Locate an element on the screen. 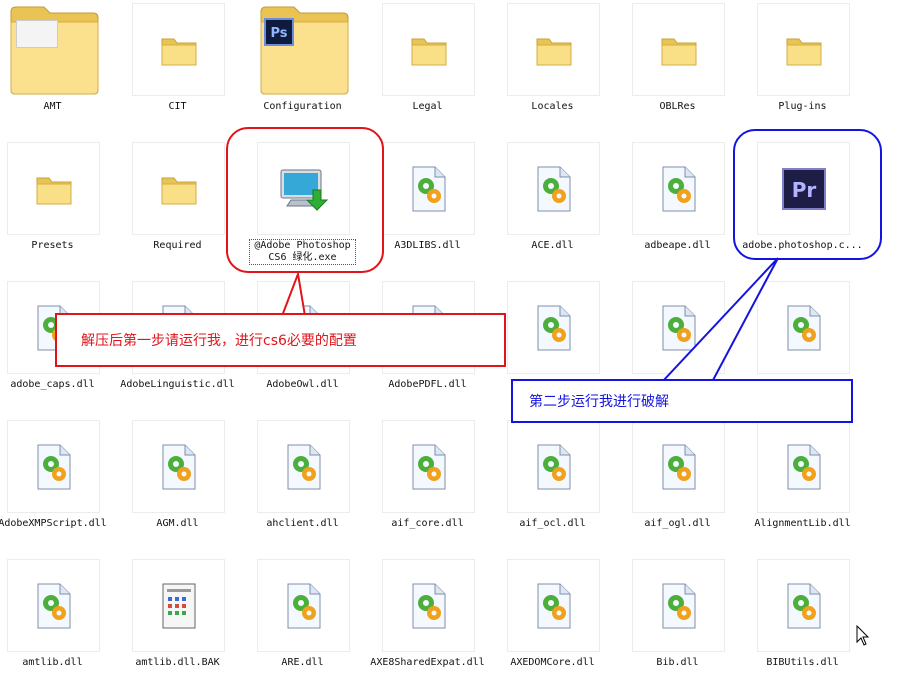  file-item-amt: AMT is located at coordinates (57, 67).